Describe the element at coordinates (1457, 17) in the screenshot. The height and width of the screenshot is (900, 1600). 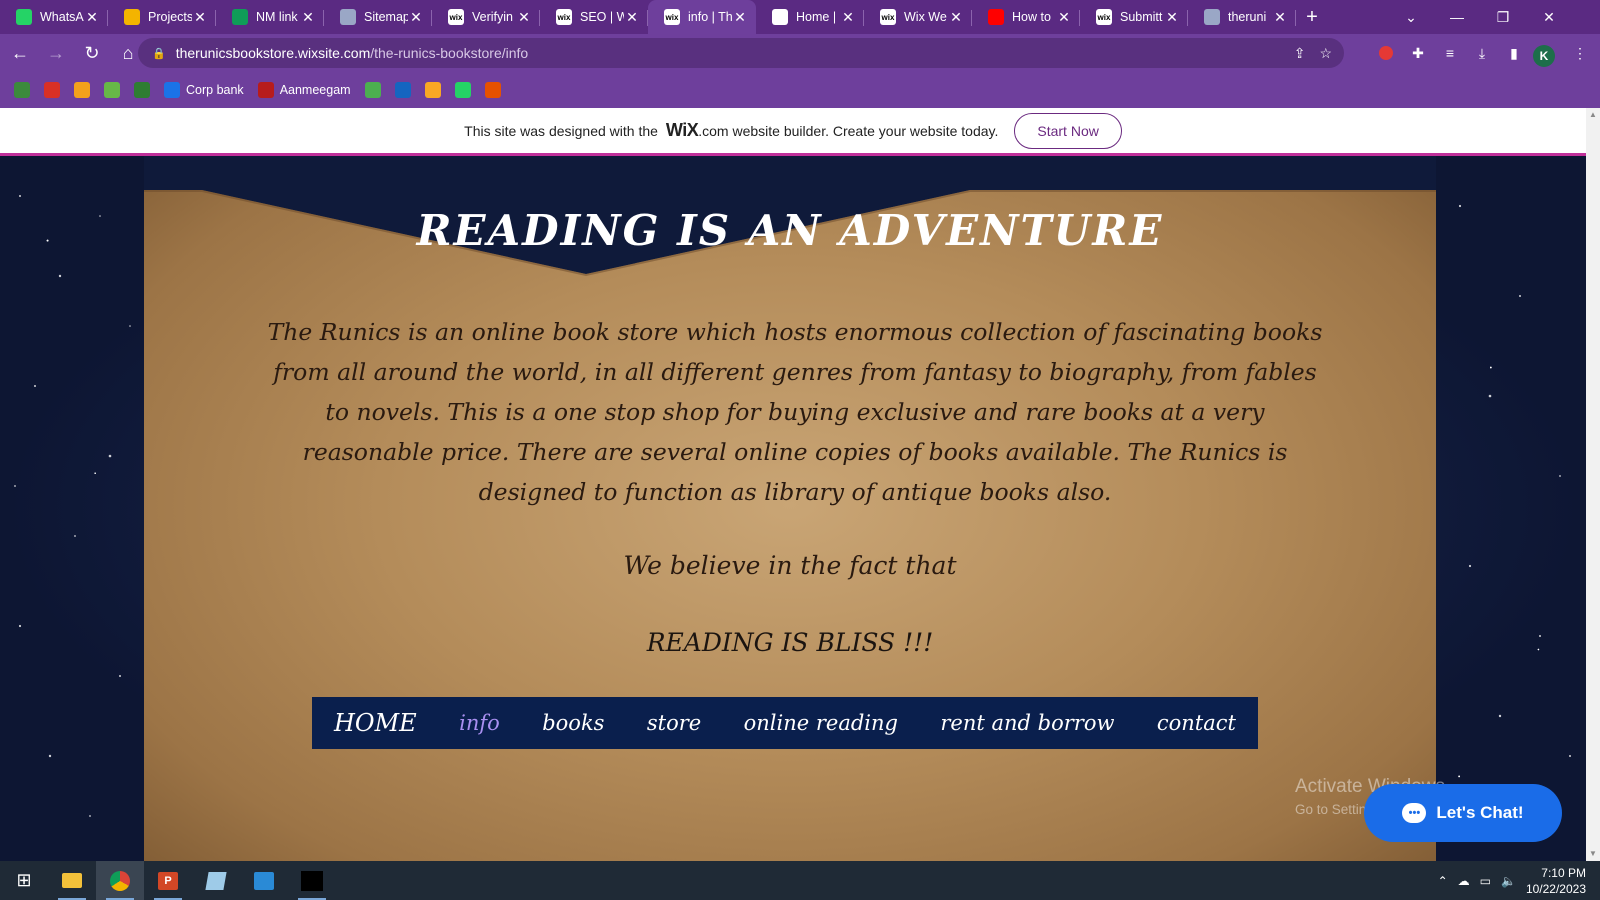
I see `minimize-button: —` at that location.